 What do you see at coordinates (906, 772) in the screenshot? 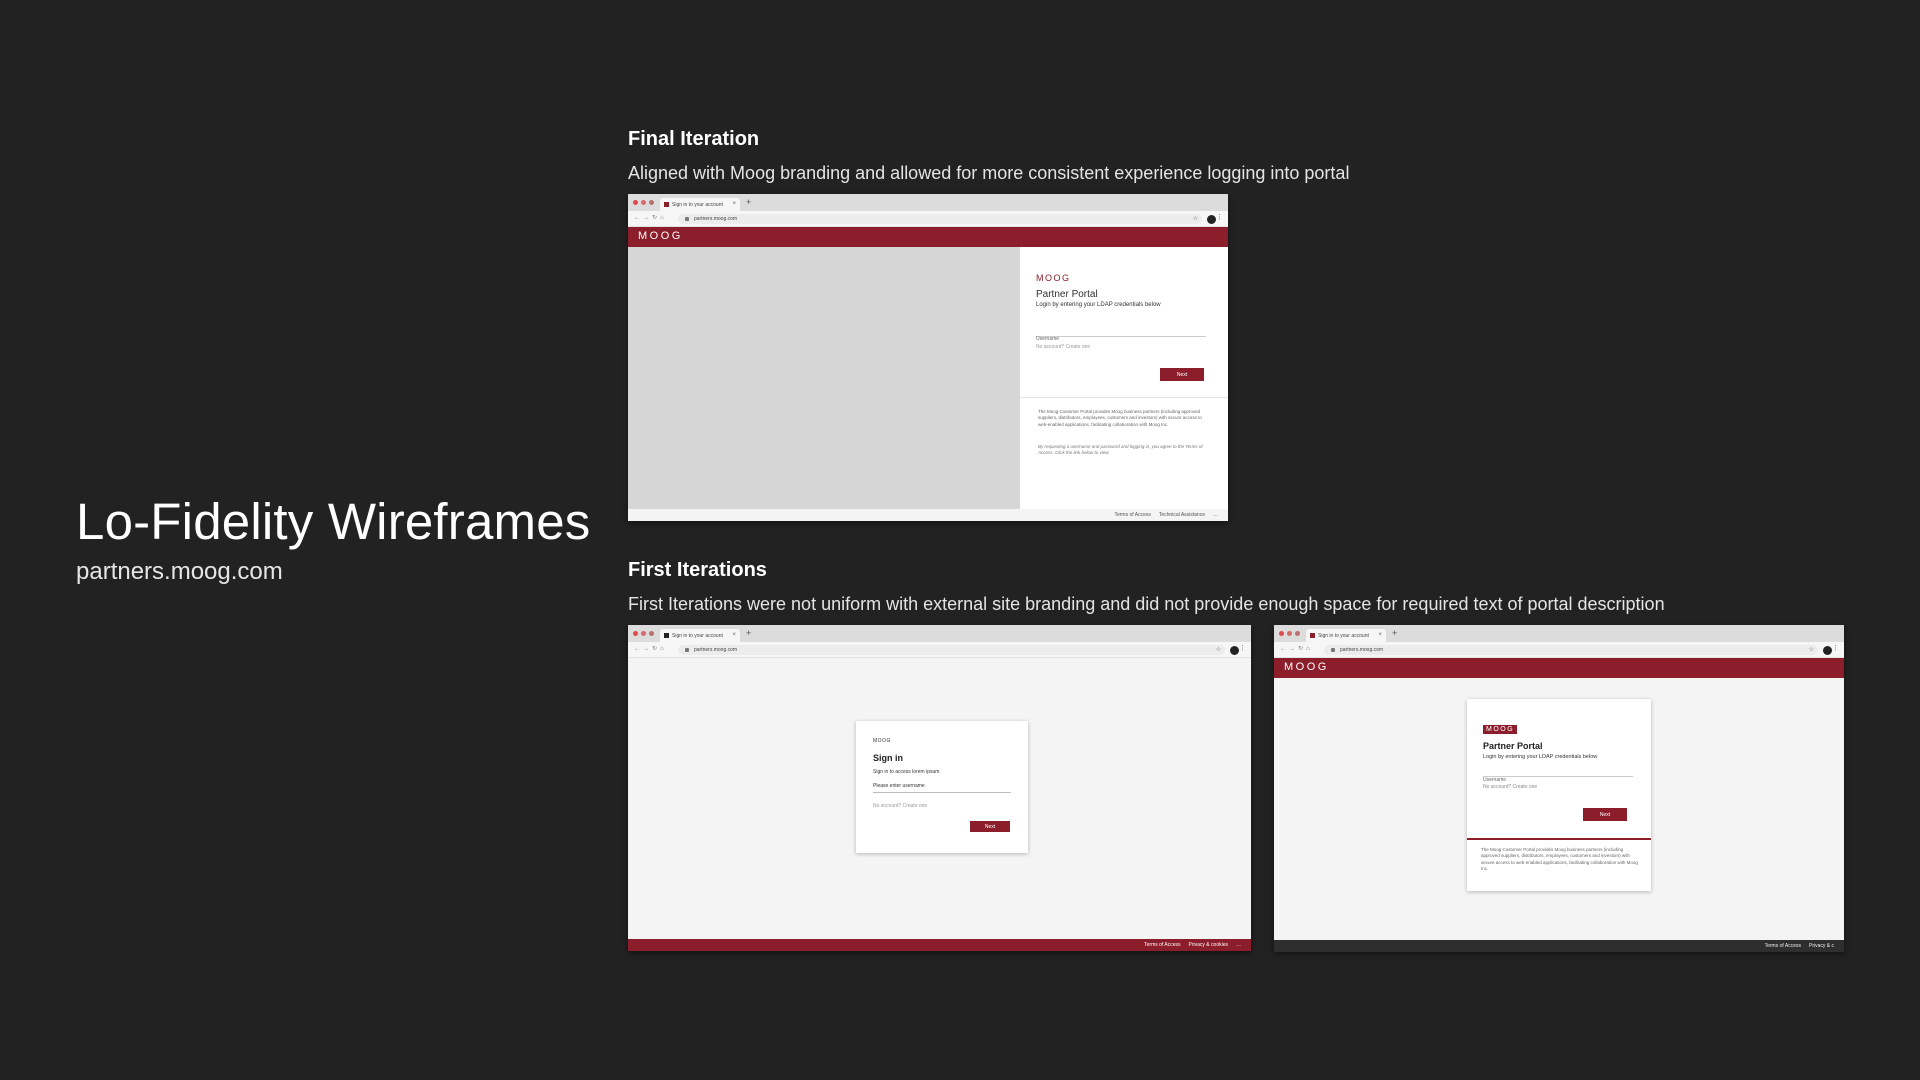
I see `card-subtitle: Sign in to access lorem ipsum` at bounding box center [906, 772].